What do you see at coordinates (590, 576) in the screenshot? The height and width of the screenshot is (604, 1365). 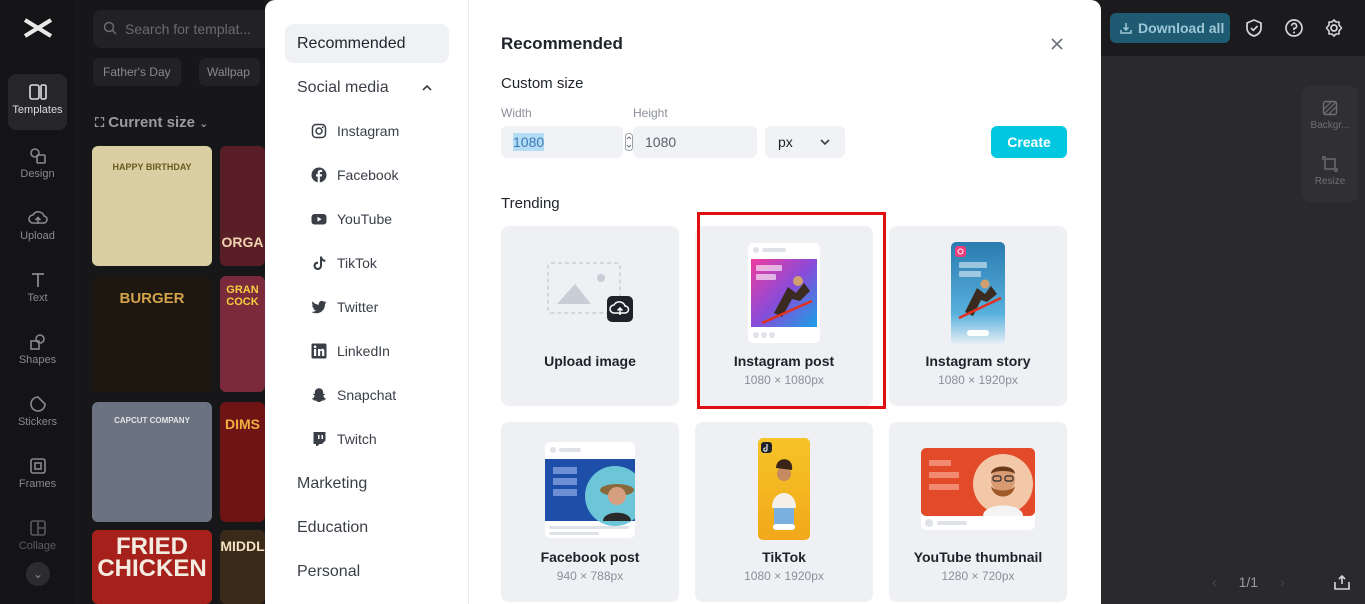 I see `card-size: 940 × 788px` at bounding box center [590, 576].